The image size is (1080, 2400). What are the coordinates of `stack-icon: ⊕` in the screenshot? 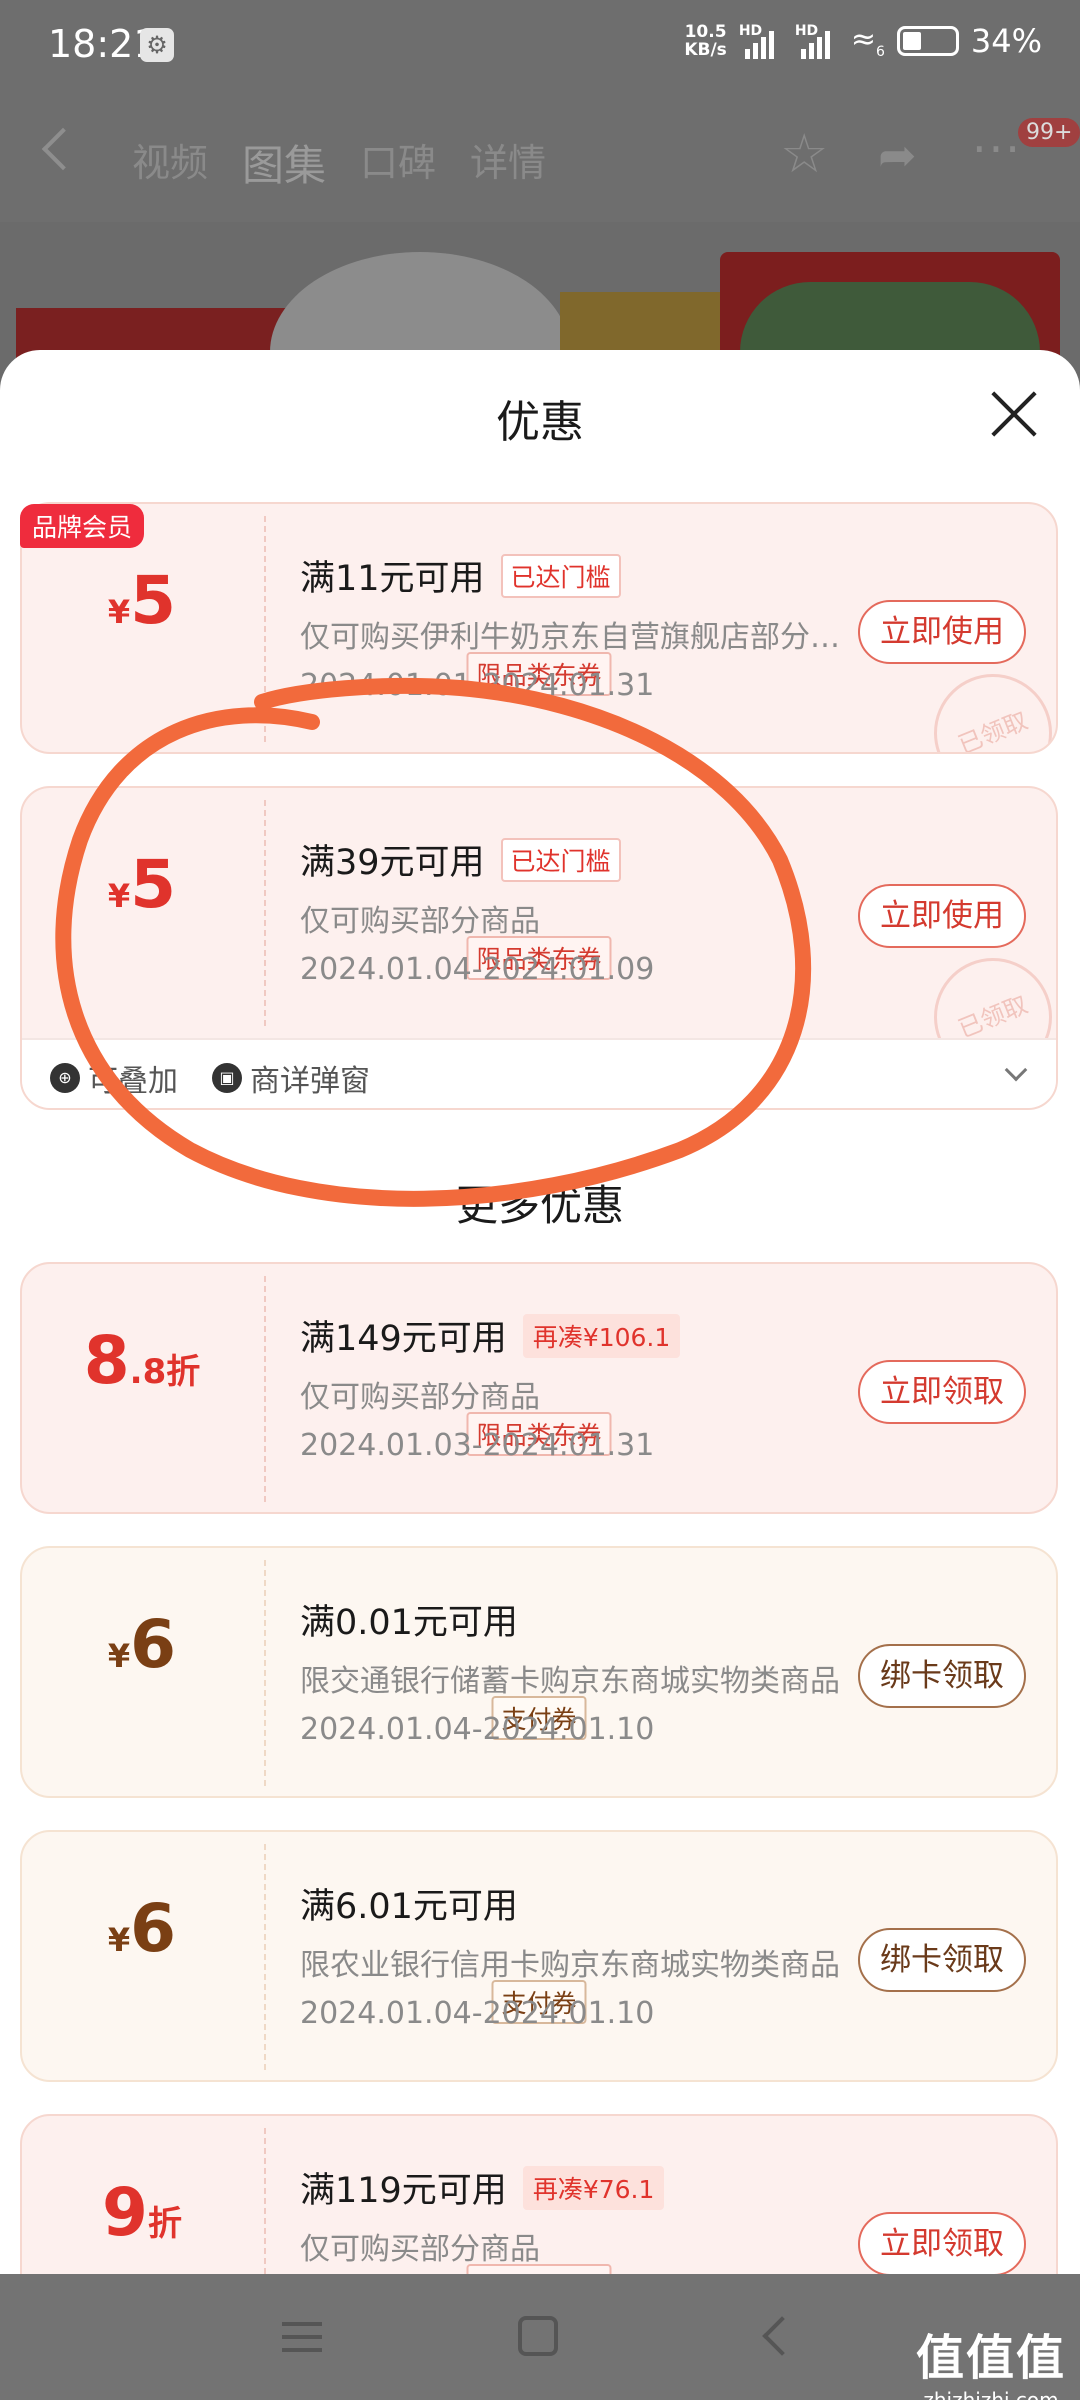 It's located at (65, 1078).